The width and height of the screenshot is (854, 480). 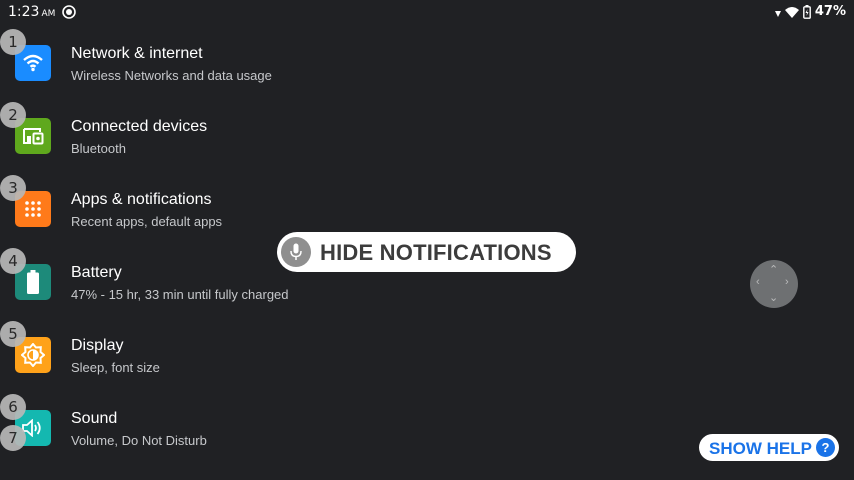 What do you see at coordinates (139, 126) in the screenshot?
I see `item-title: Connected devices` at bounding box center [139, 126].